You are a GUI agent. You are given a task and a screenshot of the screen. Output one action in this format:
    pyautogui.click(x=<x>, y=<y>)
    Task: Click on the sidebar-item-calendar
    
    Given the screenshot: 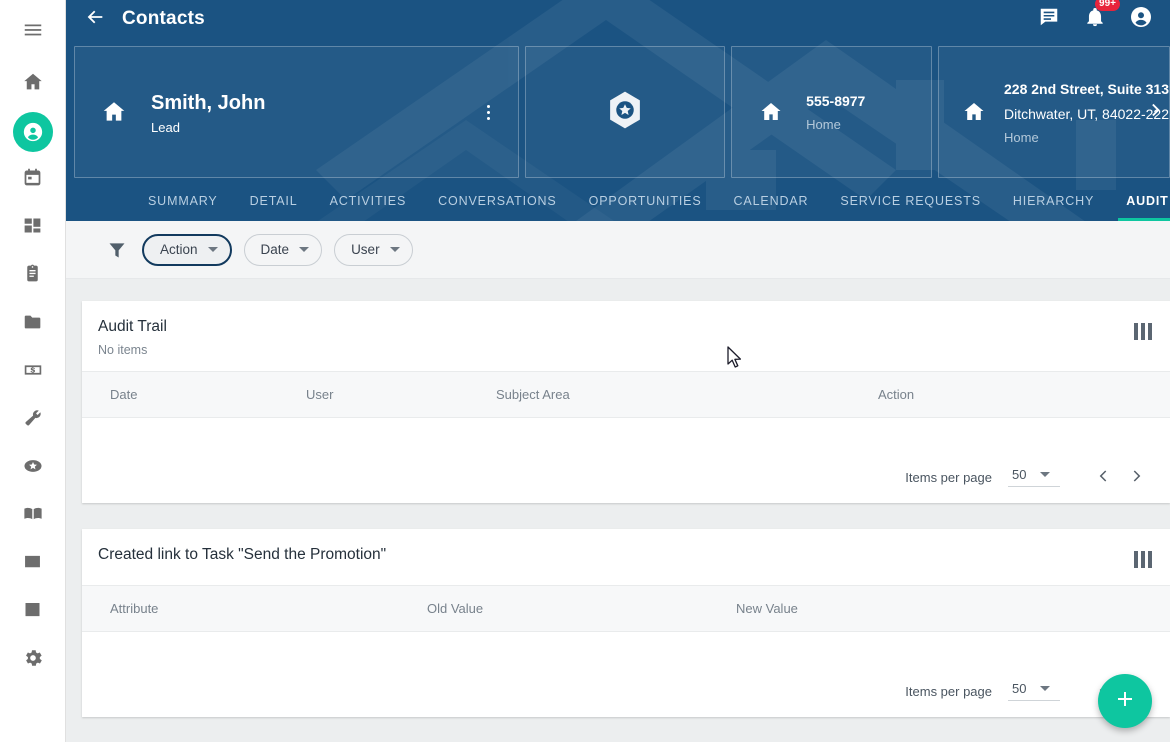 What is the action you would take?
    pyautogui.click(x=33, y=180)
    